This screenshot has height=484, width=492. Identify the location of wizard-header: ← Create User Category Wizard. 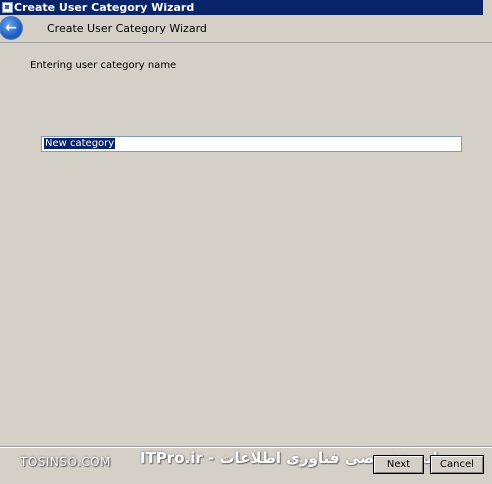
(246, 29).